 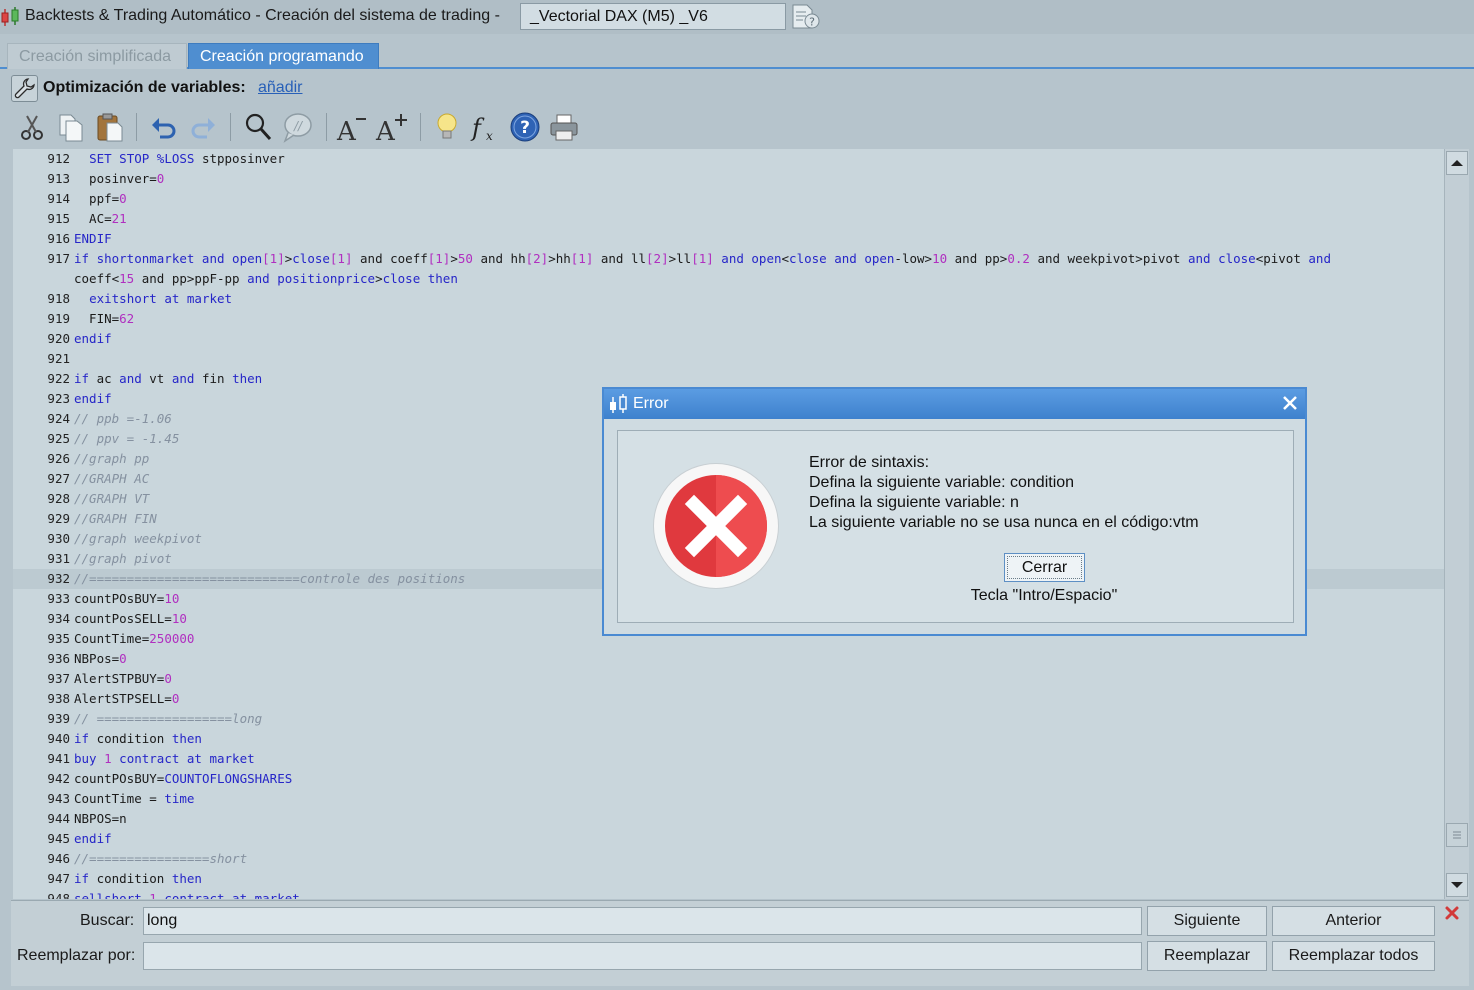 I want to click on line-number: 941, so click(x=58, y=758).